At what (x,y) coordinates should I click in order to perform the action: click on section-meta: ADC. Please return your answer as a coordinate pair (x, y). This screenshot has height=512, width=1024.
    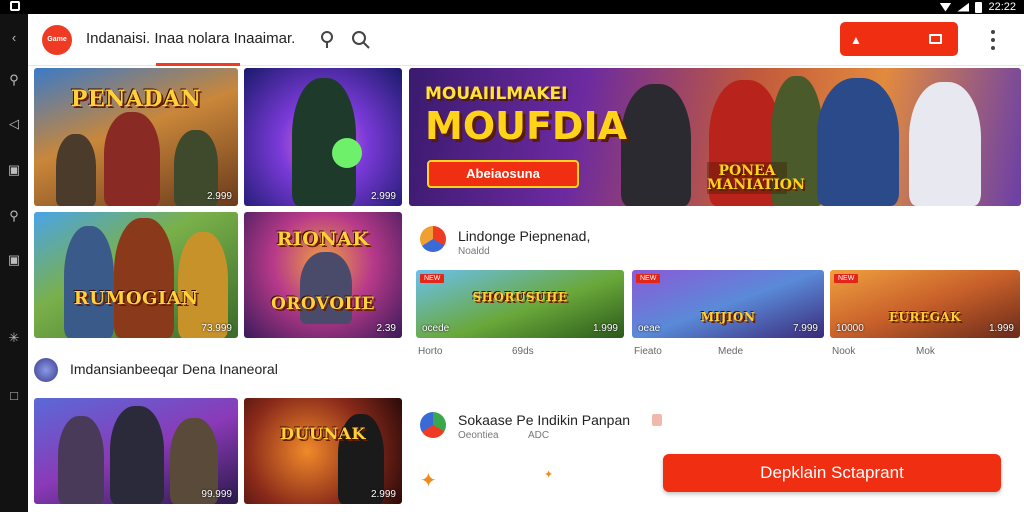
    Looking at the image, I should click on (539, 435).